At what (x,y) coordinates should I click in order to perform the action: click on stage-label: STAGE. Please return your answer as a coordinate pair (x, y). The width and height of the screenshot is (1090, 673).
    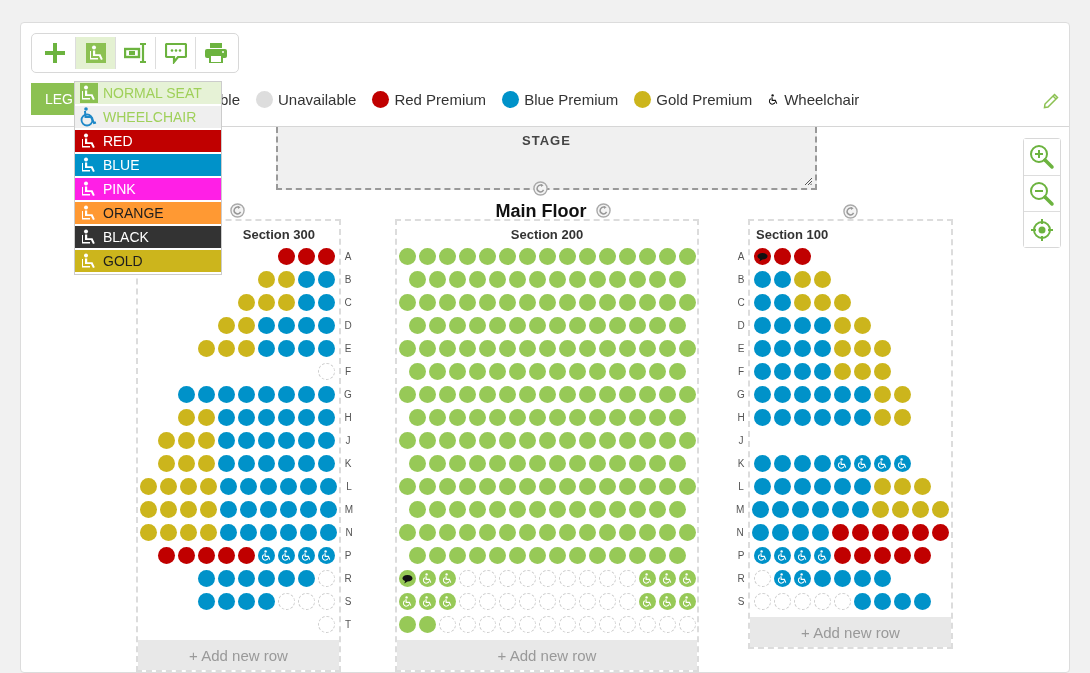
    Looking at the image, I should click on (546, 140).